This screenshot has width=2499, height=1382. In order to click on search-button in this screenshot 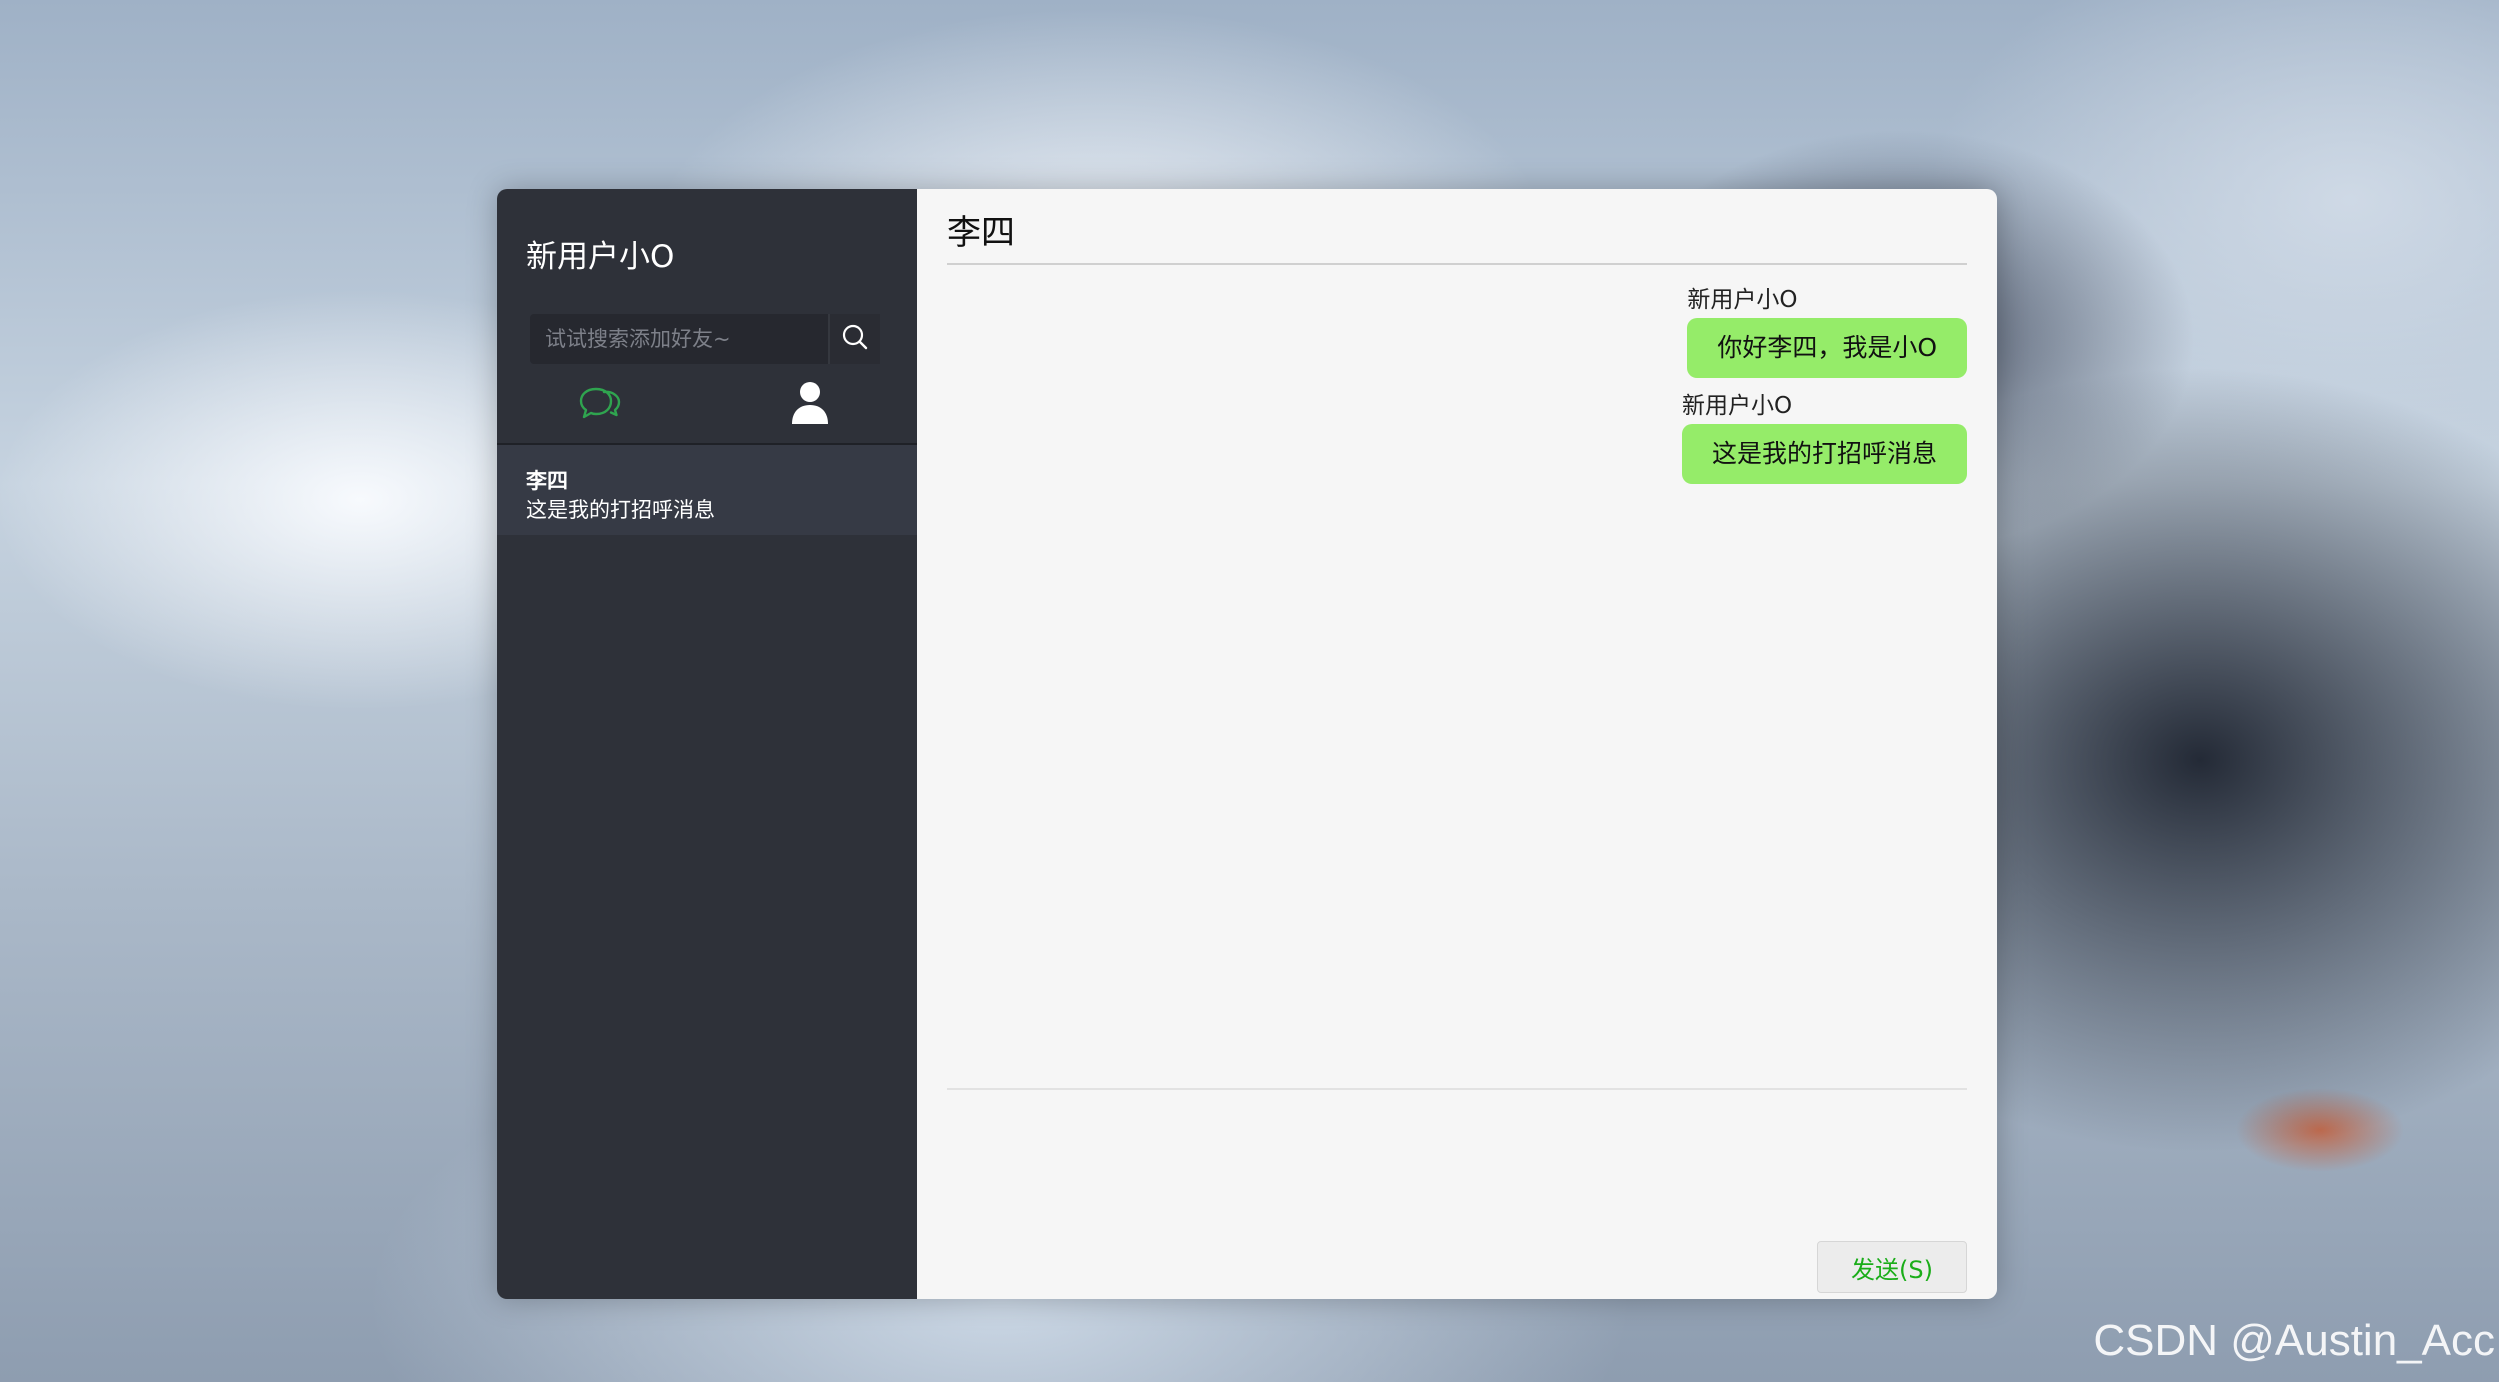, I will do `click(854, 339)`.